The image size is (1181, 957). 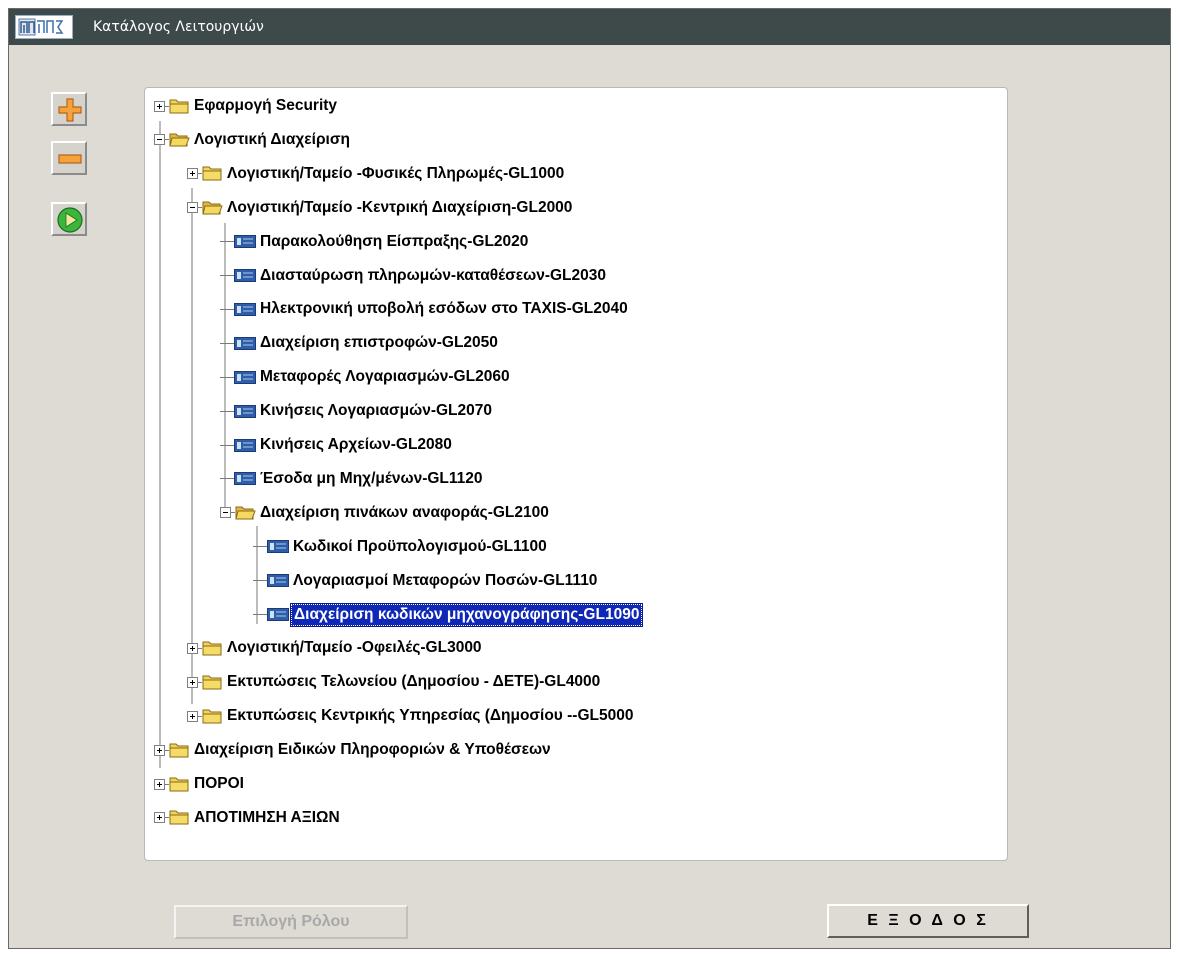 I want to click on exit-button: Ε Ξ Ο Δ Ο Σ, so click(x=928, y=921).